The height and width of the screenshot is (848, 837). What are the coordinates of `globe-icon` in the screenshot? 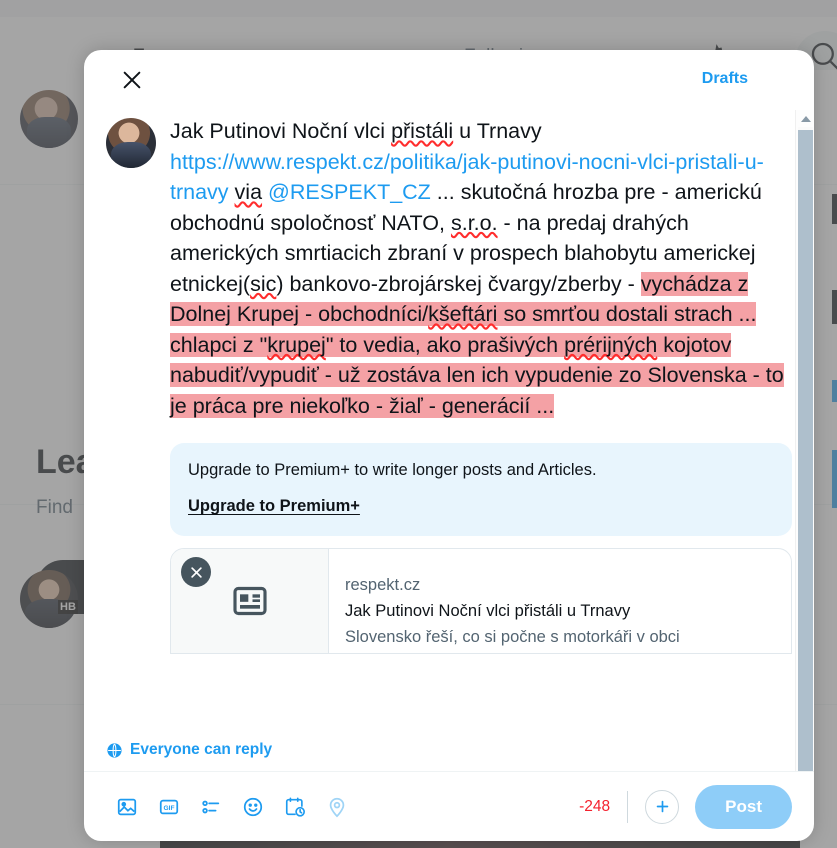 It's located at (114, 750).